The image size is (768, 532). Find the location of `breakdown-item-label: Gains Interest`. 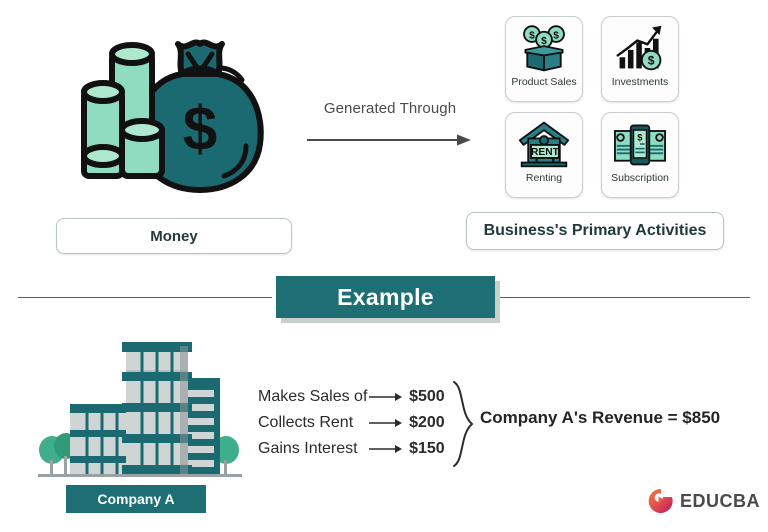

breakdown-item-label: Gains Interest is located at coordinates (308, 448).